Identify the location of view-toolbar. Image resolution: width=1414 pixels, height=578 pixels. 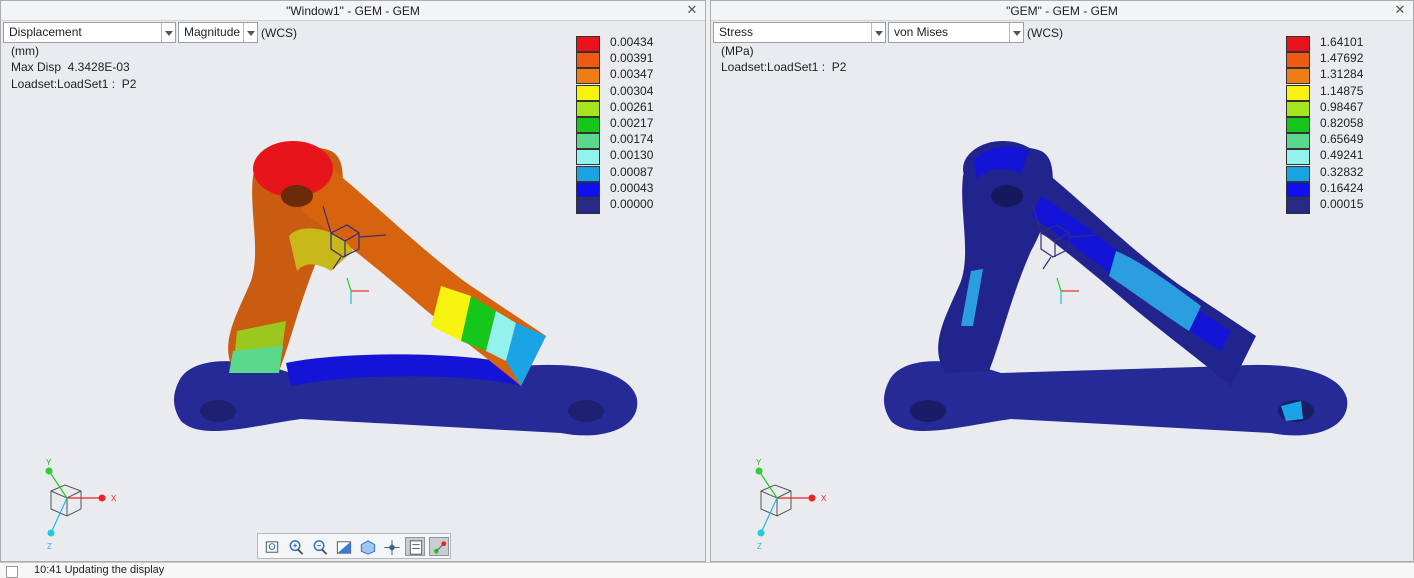
(354, 546).